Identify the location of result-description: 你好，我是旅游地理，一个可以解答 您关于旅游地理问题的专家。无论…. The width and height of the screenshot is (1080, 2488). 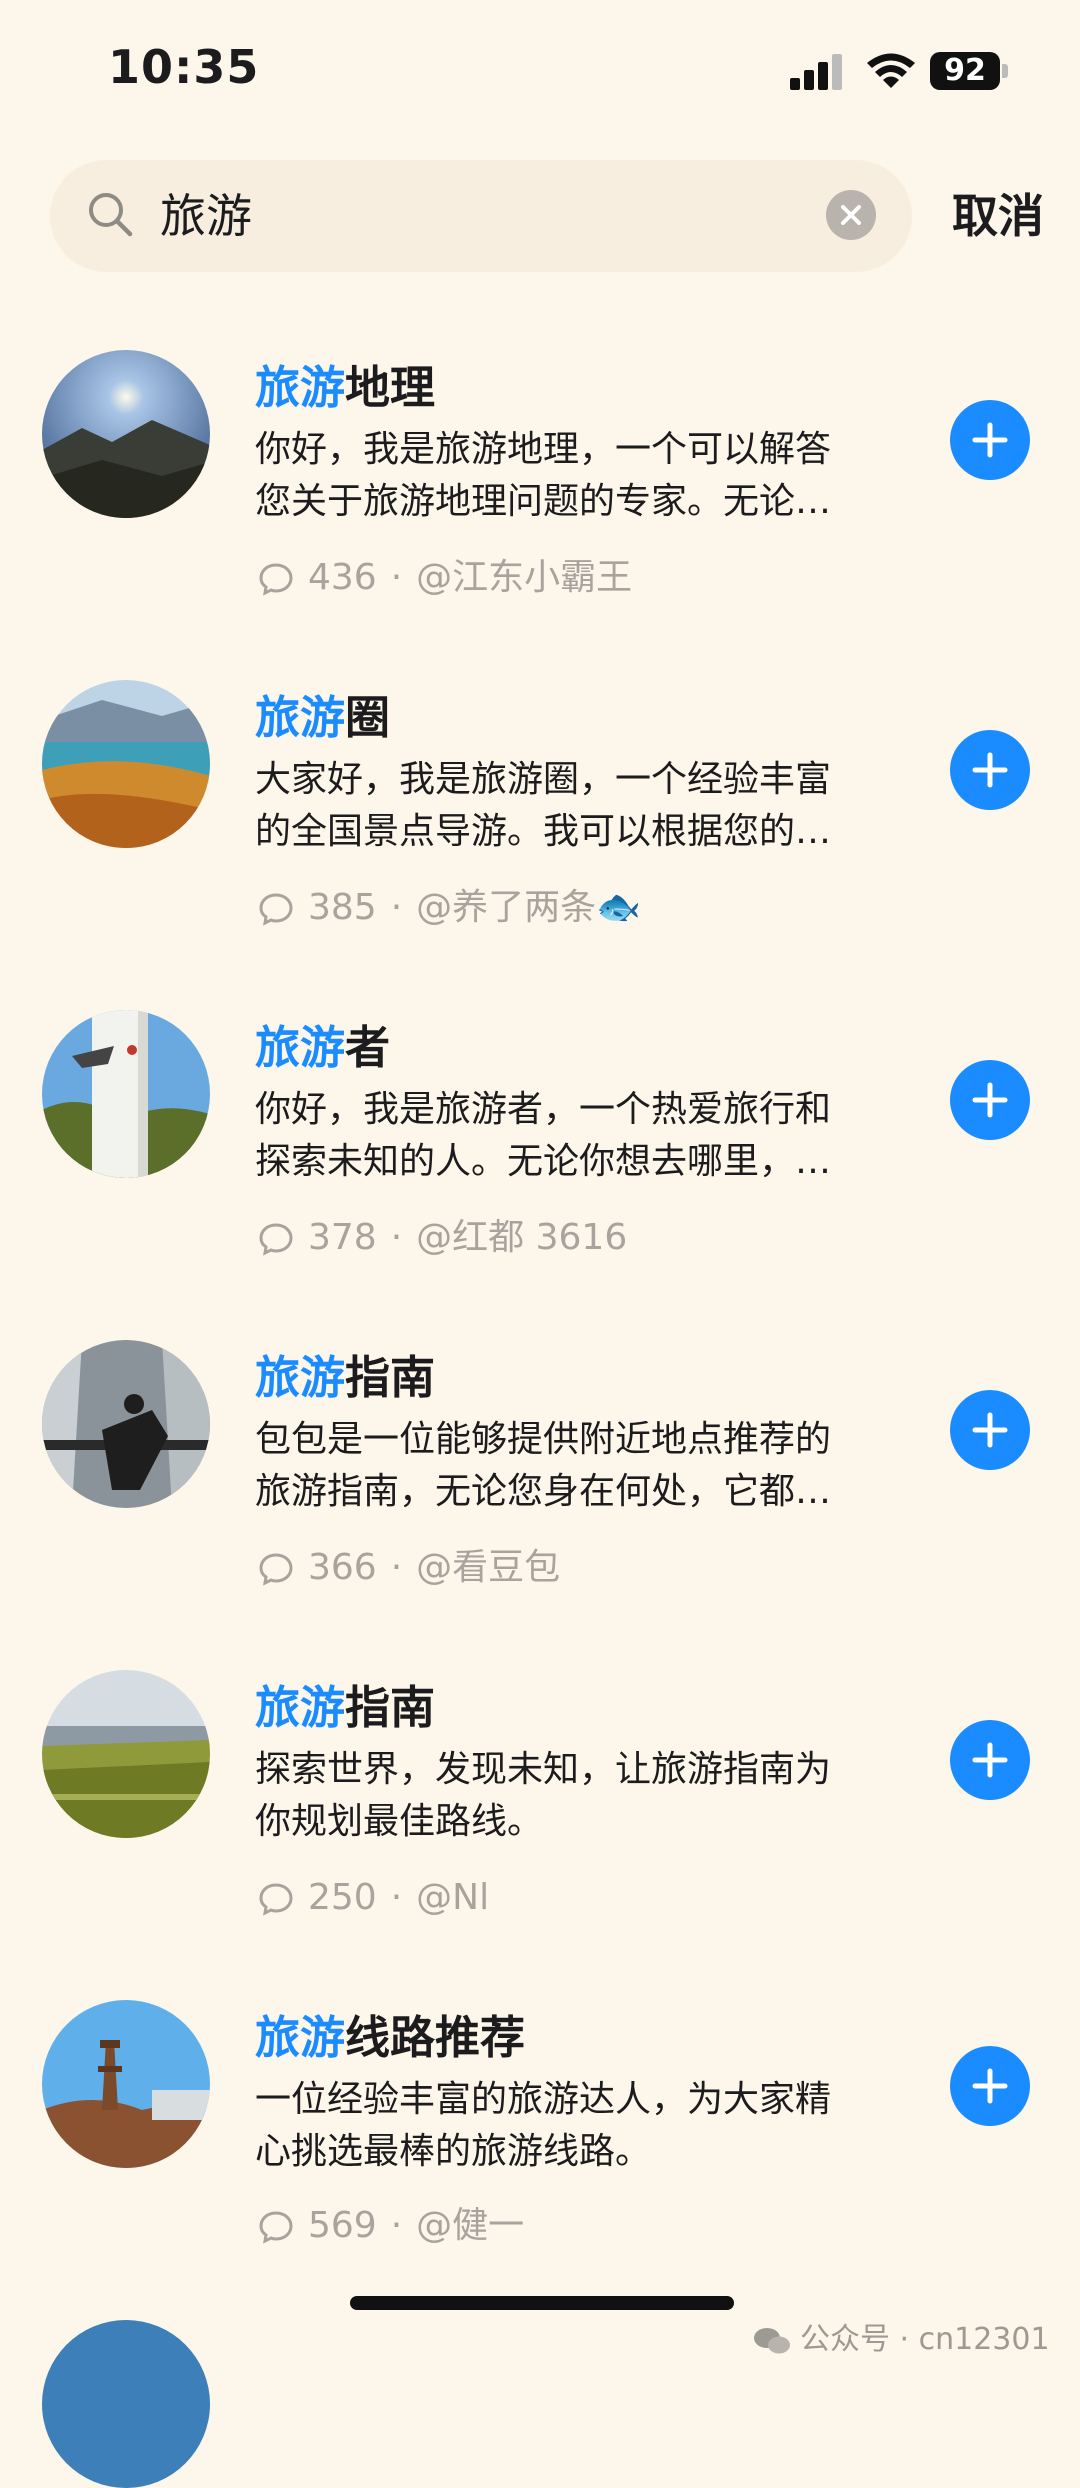
(543, 475).